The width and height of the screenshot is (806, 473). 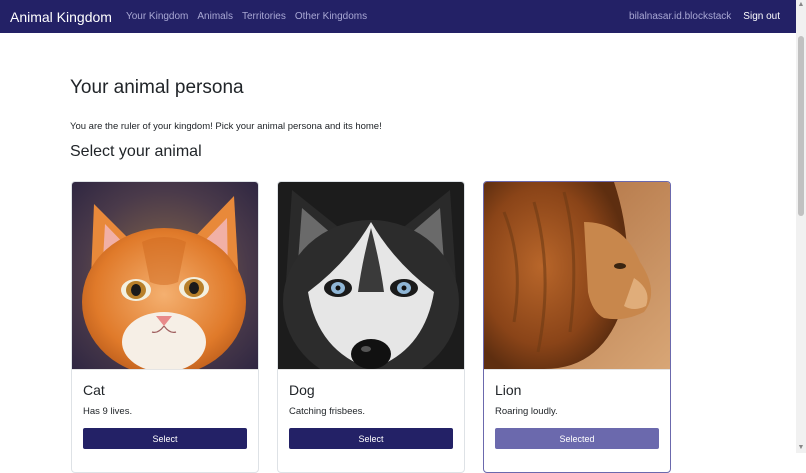 What do you see at coordinates (264, 16) in the screenshot?
I see `nav-link-territories: Territories` at bounding box center [264, 16].